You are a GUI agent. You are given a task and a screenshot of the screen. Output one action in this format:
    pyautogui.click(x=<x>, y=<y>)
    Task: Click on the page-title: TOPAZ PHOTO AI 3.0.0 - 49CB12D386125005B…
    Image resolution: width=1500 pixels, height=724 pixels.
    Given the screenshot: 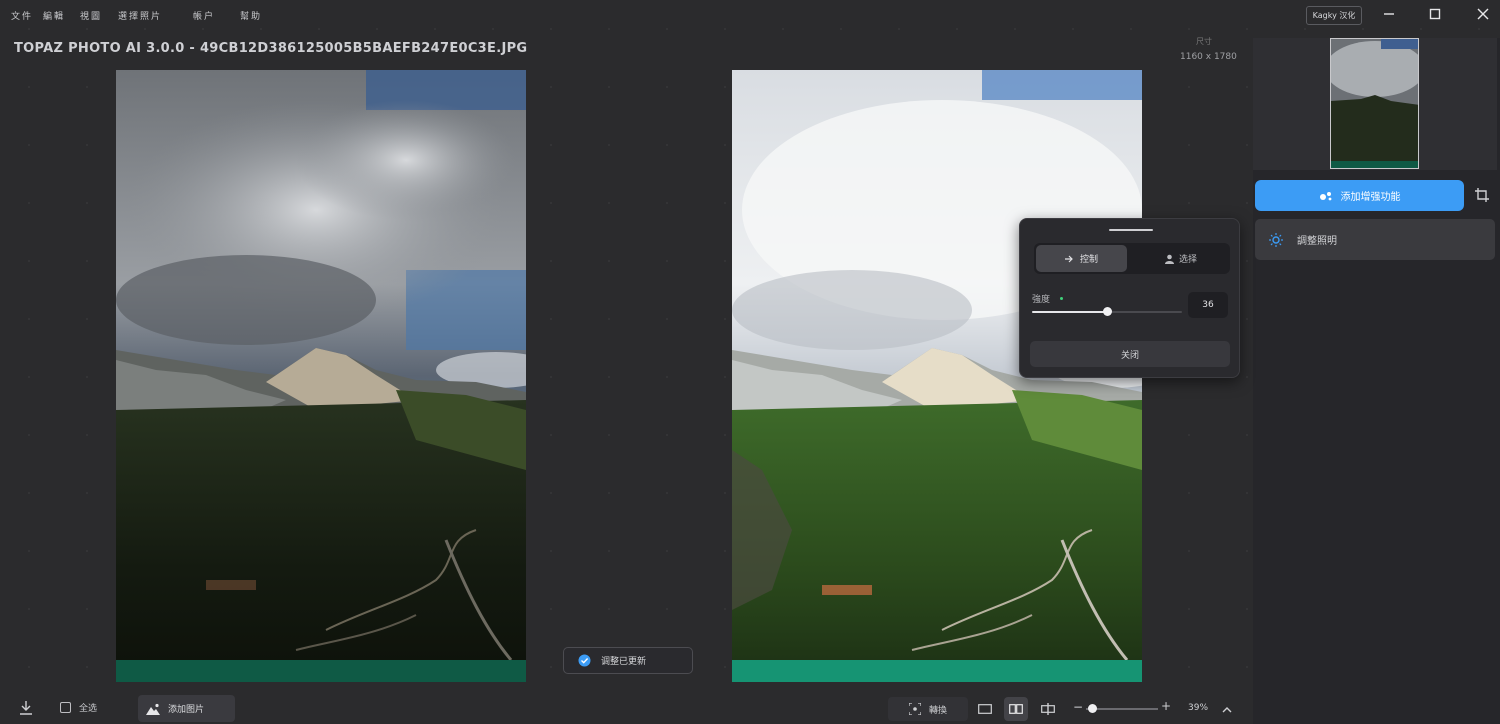 What is the action you would take?
    pyautogui.click(x=271, y=48)
    